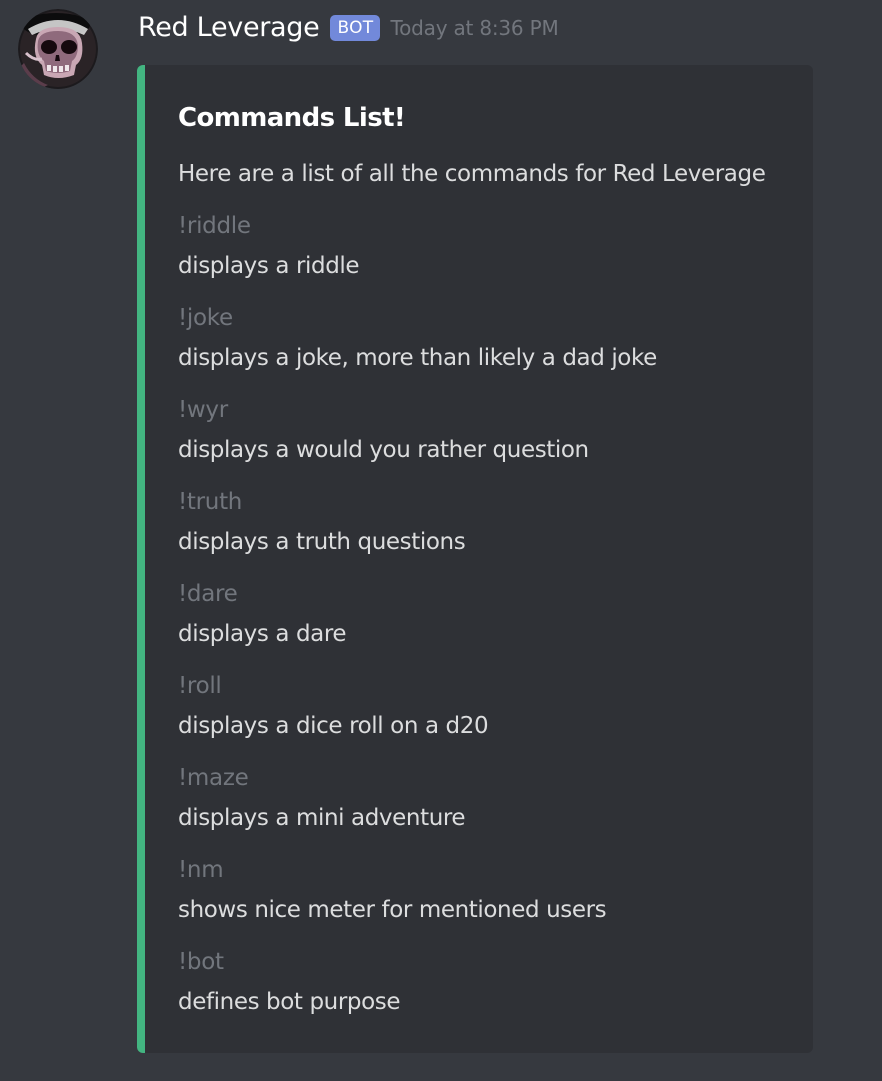  What do you see at coordinates (355, 28) in the screenshot?
I see `bot-tag-badge: BOT` at bounding box center [355, 28].